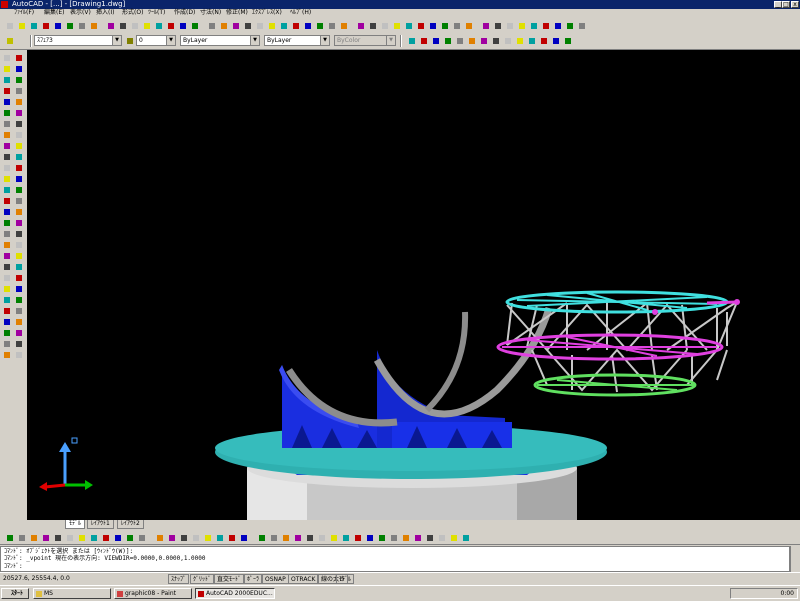 The width and height of the screenshot is (800, 601). Describe the element at coordinates (179, 579) in the screenshot. I see `snap-toggle: ｽﾅｯﾌﾟ` at that location.